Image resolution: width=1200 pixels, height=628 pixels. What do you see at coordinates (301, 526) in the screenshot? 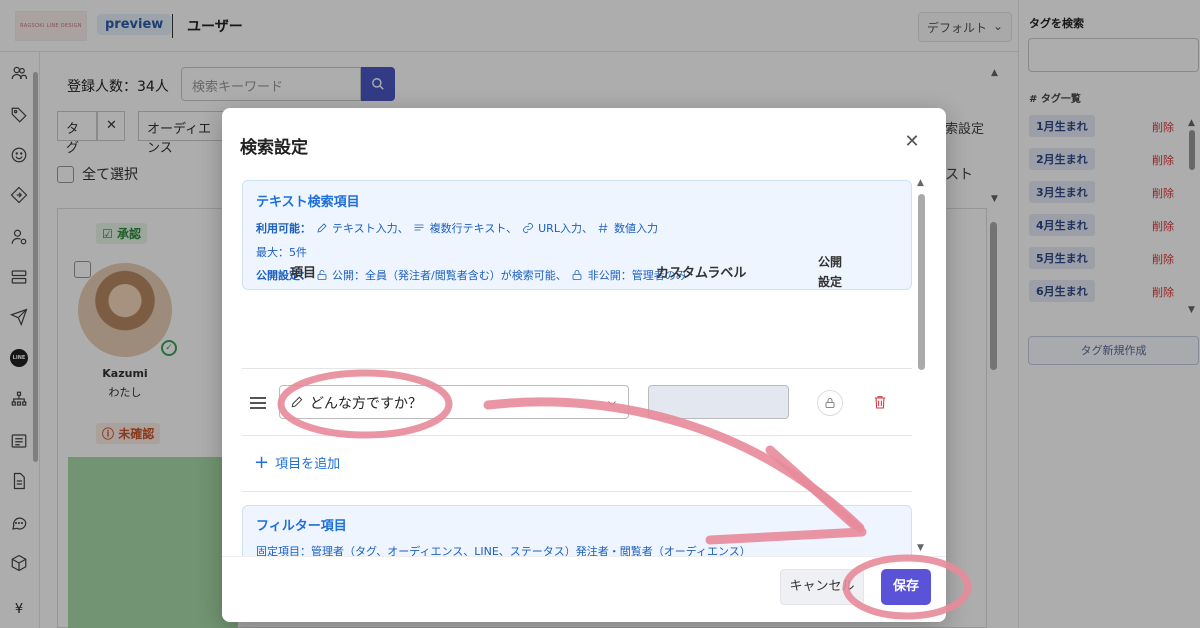
I see `filter-section-title: フィルター項目` at bounding box center [301, 526].